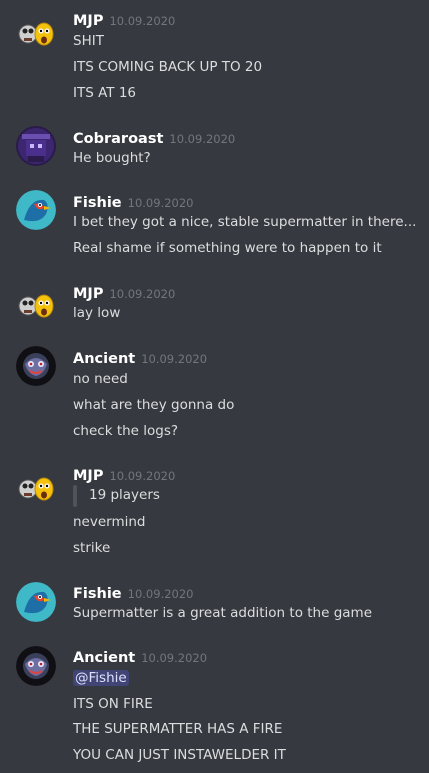 The height and width of the screenshot is (773, 429). I want to click on message-text: He bought?, so click(112, 158).